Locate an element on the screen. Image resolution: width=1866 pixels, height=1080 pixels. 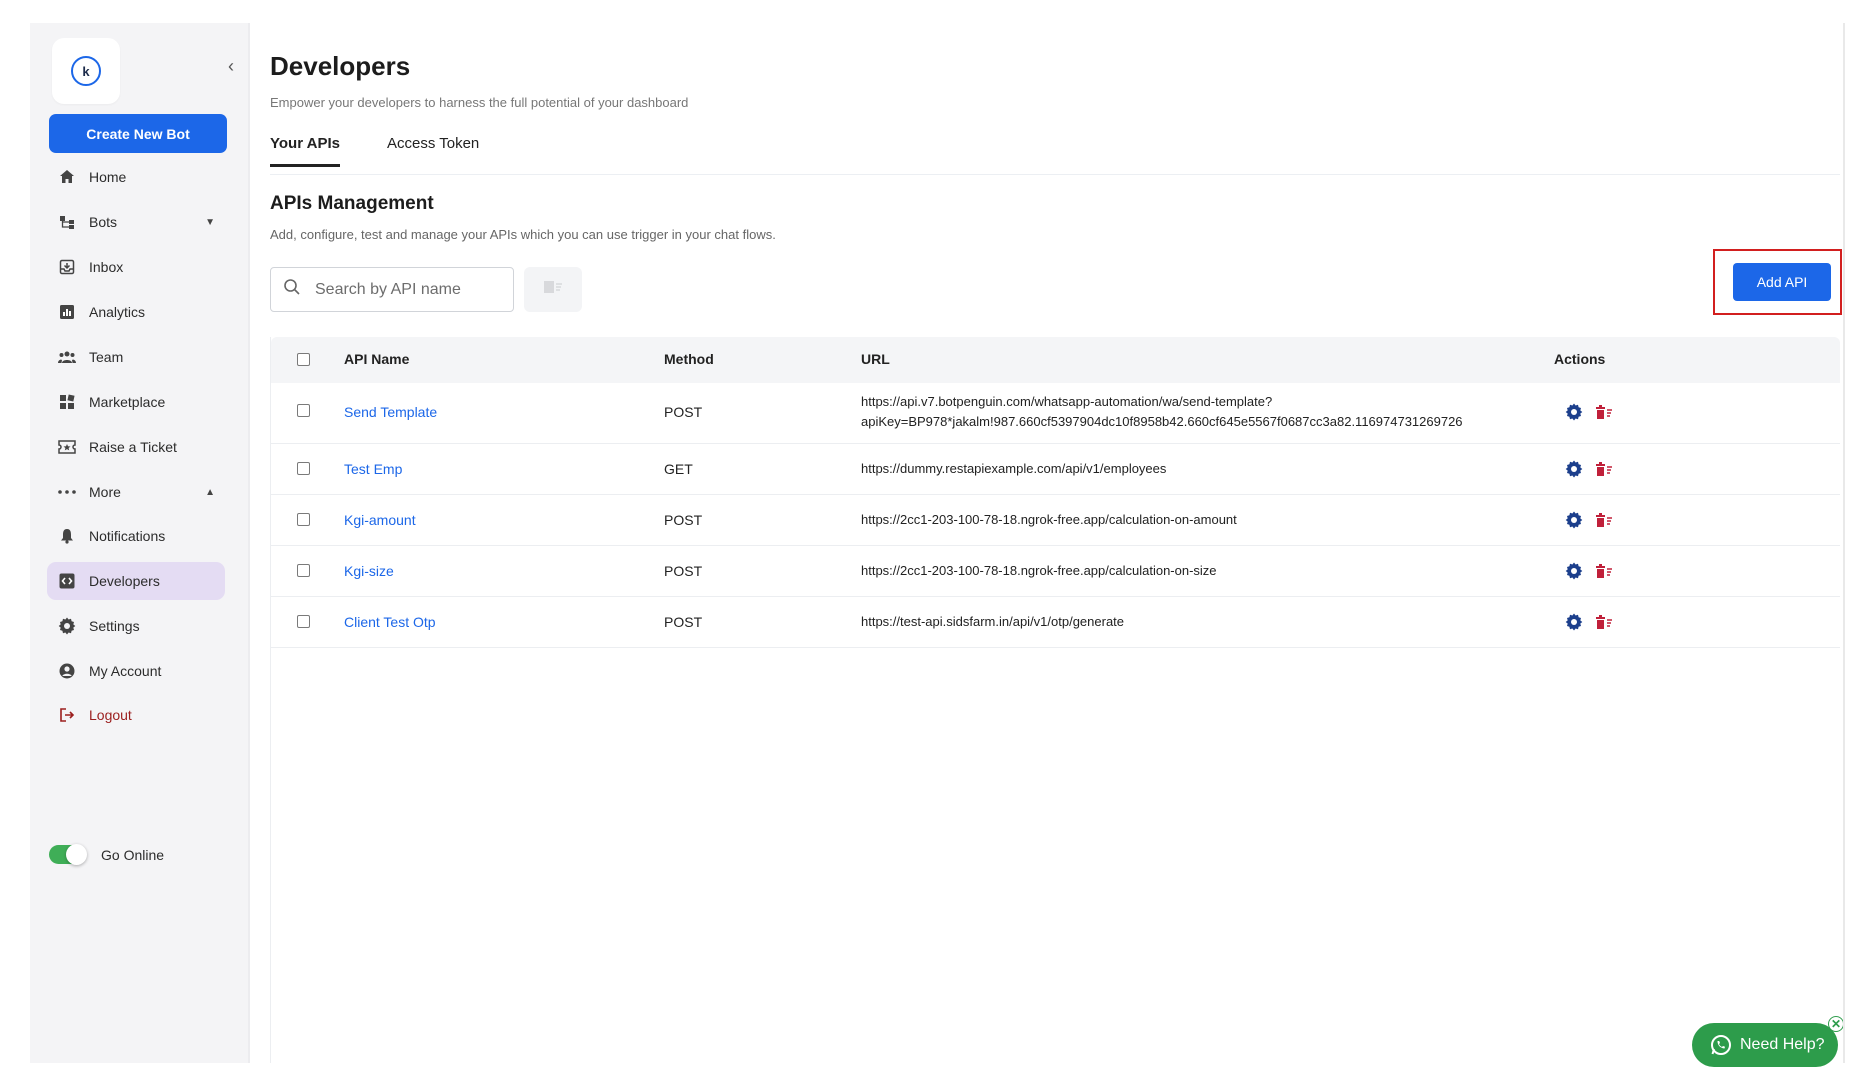
need-help-button: Need Help? is located at coordinates (1765, 1045).